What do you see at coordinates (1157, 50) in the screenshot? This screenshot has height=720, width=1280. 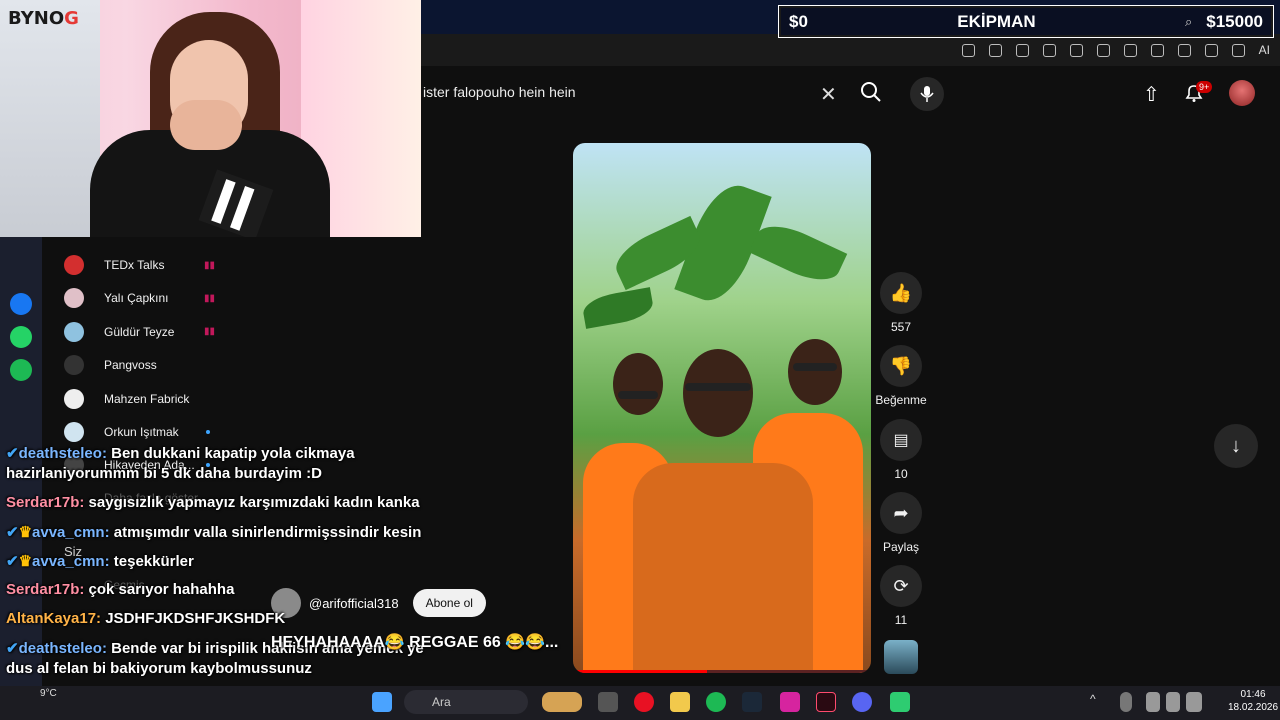 I see `download-icon` at bounding box center [1157, 50].